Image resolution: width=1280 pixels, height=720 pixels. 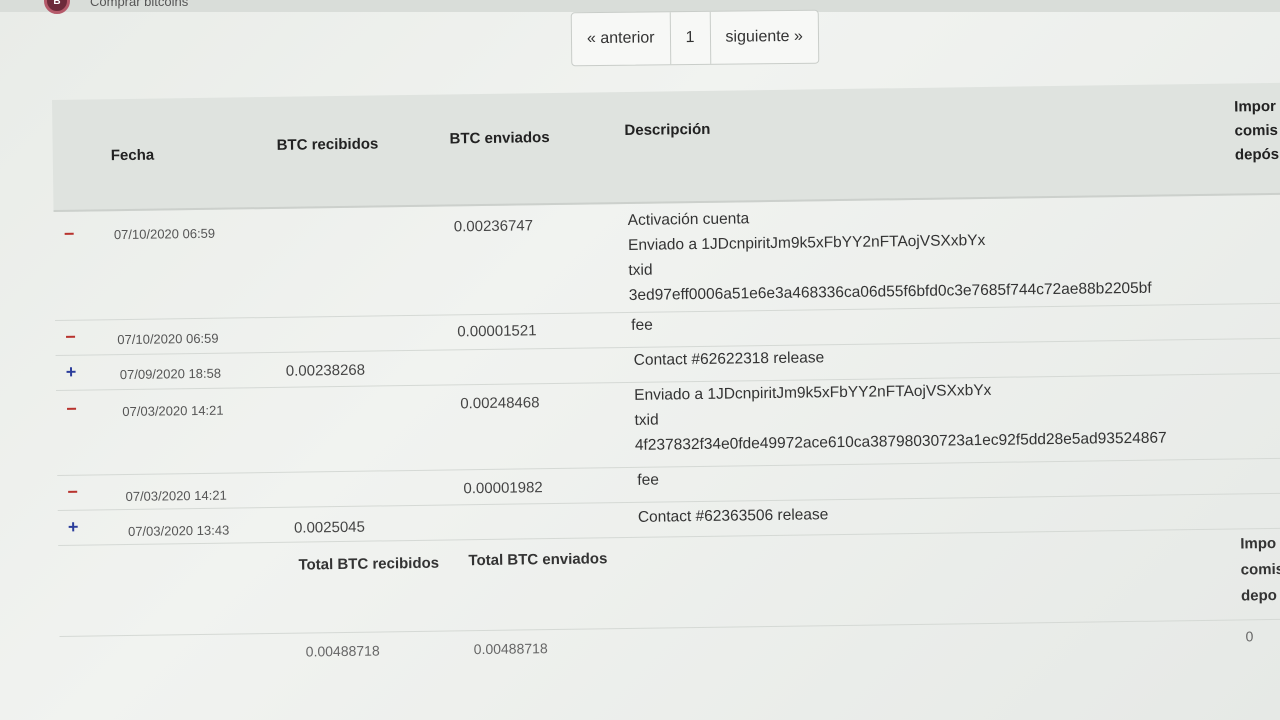 What do you see at coordinates (503, 488) in the screenshot?
I see `row-btc-sent: 0.00001982` at bounding box center [503, 488].